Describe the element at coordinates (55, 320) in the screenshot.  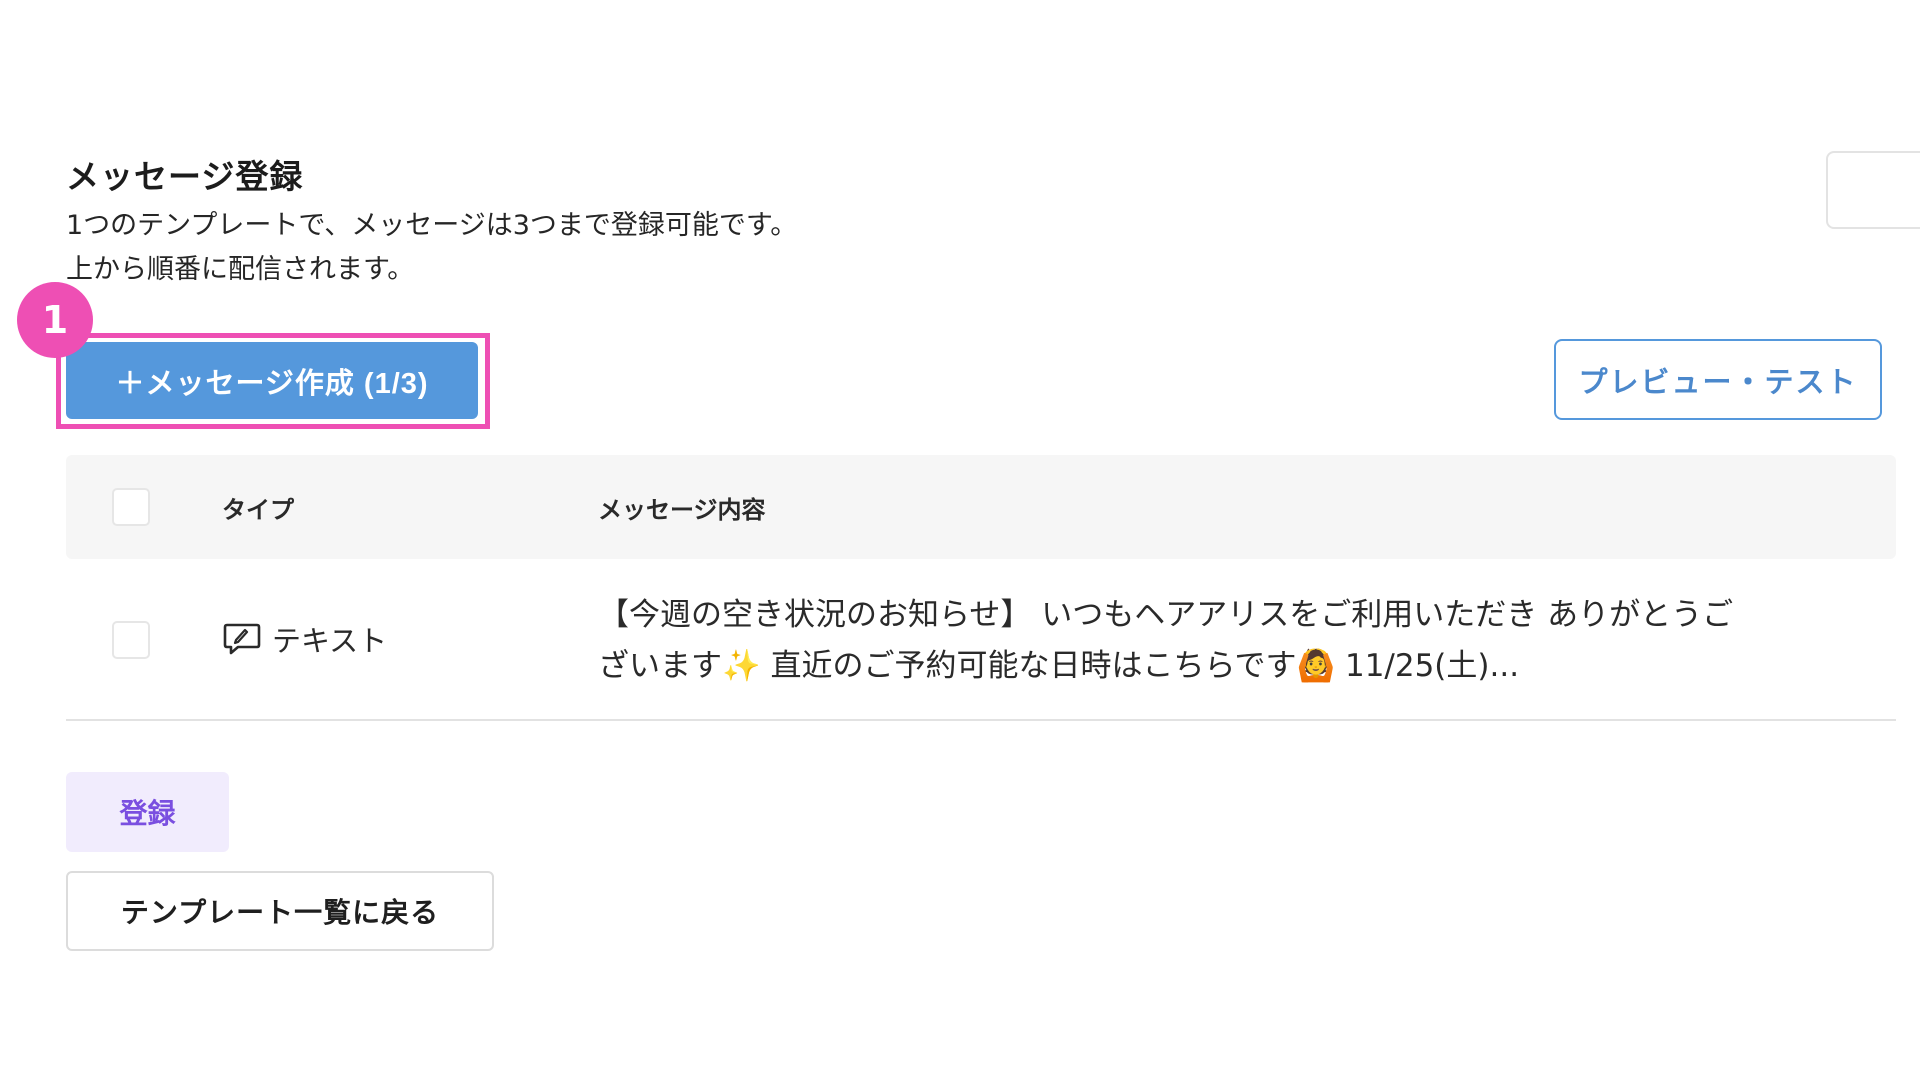
I see `step-number-badge: 1` at that location.